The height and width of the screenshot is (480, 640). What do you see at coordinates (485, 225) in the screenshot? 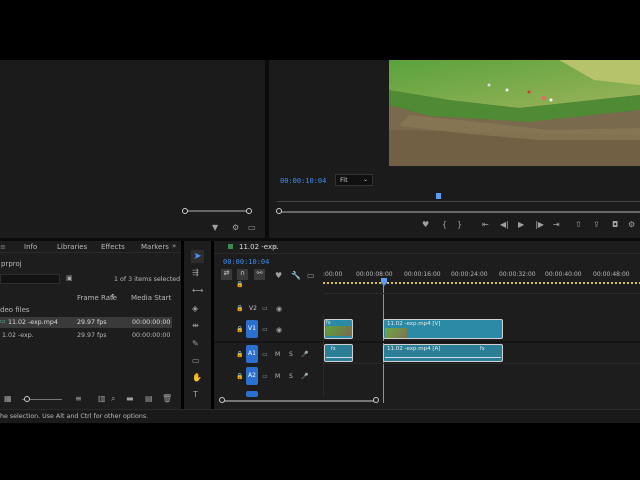
I see `go-to-in-icon: ⇤` at bounding box center [485, 225].